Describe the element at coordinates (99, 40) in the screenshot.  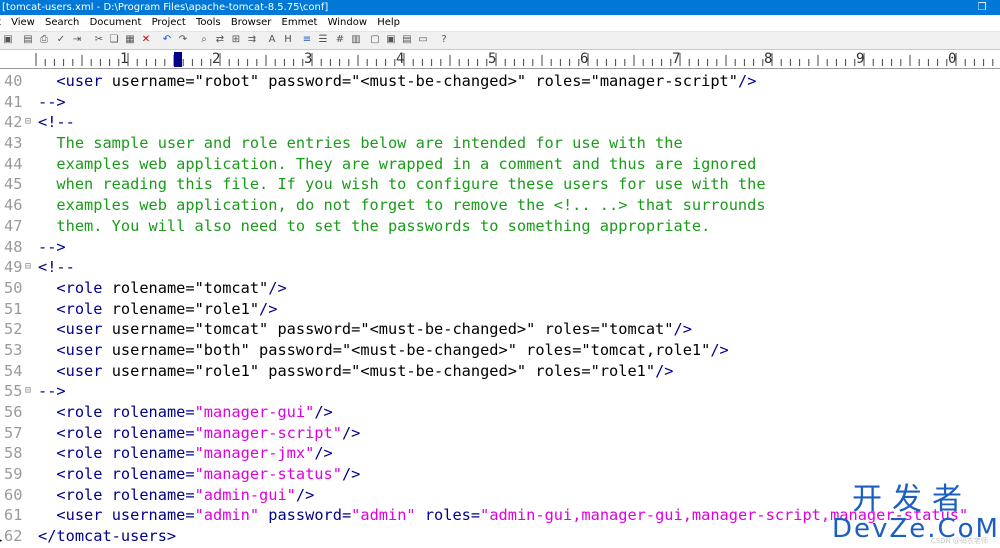
I see `cut-icon: ✂` at that location.